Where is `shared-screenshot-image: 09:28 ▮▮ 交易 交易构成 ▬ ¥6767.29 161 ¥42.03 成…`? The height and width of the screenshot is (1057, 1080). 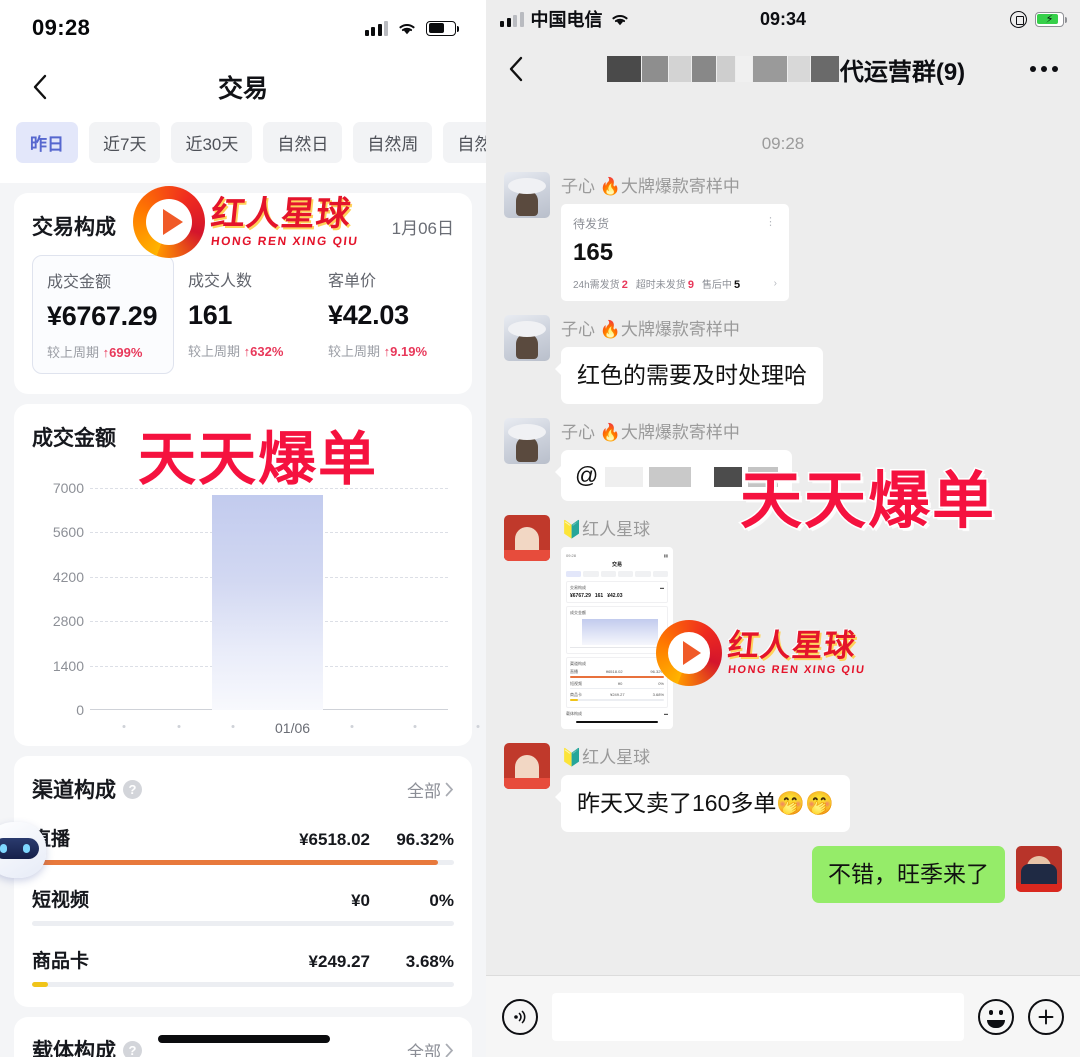 shared-screenshot-image: 09:28 ▮▮ 交易 交易构成 ▬ ¥6767.29 161 ¥42.03 成… is located at coordinates (617, 638).